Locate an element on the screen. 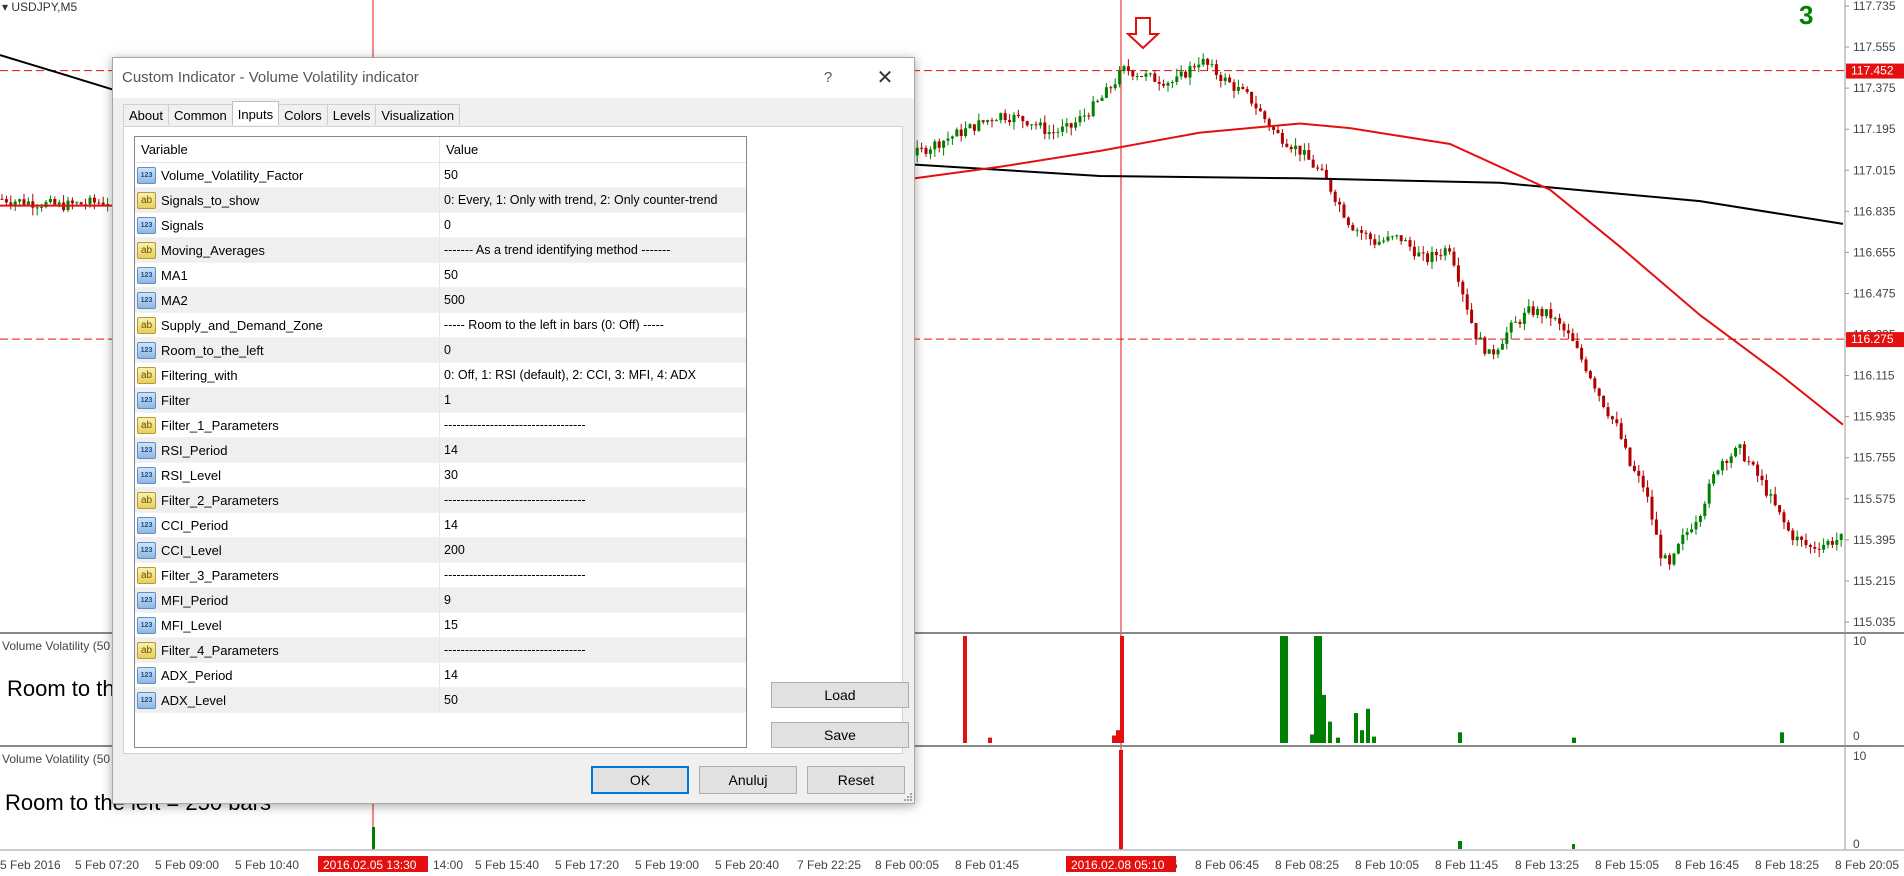  value-cell: 1 is located at coordinates (593, 400).